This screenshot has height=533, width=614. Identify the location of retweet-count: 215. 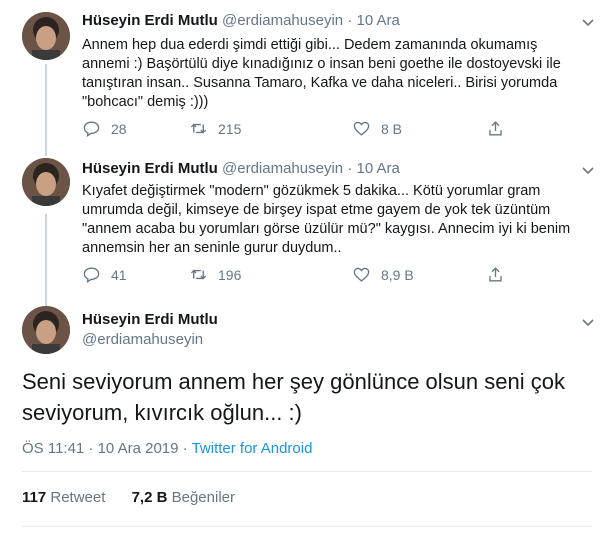
(230, 128).